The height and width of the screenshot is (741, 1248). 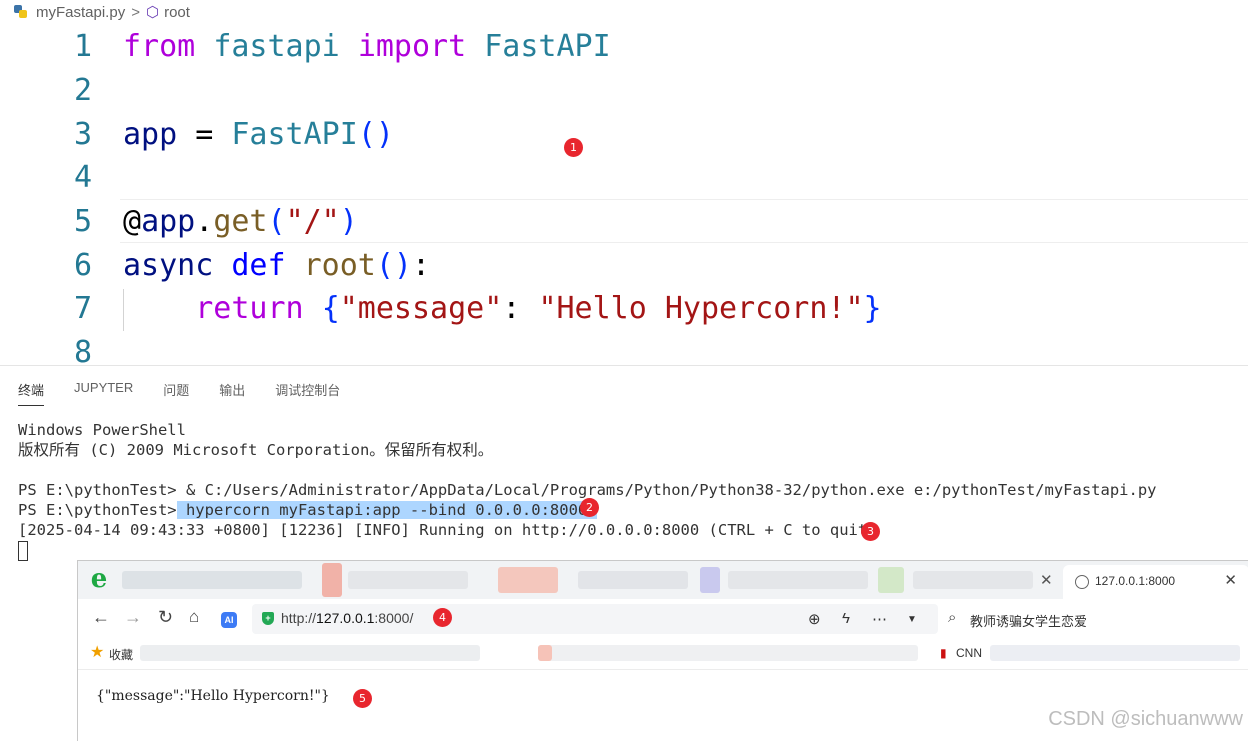 What do you see at coordinates (258, 134) in the screenshot?
I see `code-line-3: app = FastAPI()` at bounding box center [258, 134].